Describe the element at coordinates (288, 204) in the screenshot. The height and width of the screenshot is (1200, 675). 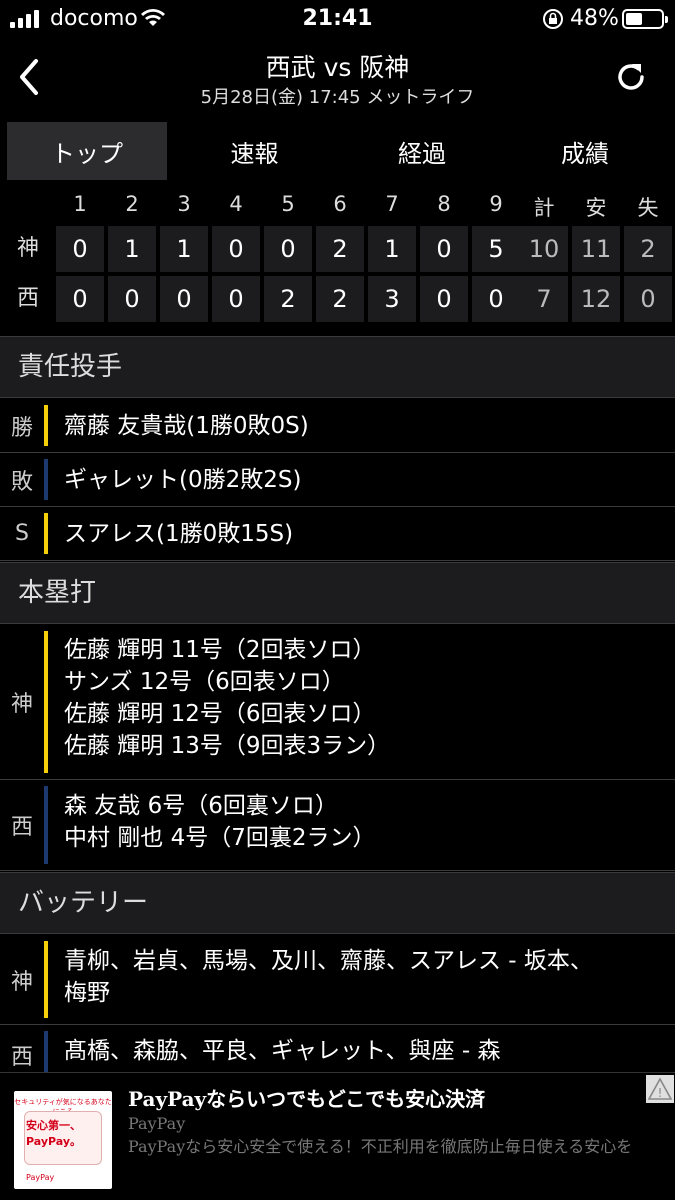
I see `inning-header: 5` at that location.